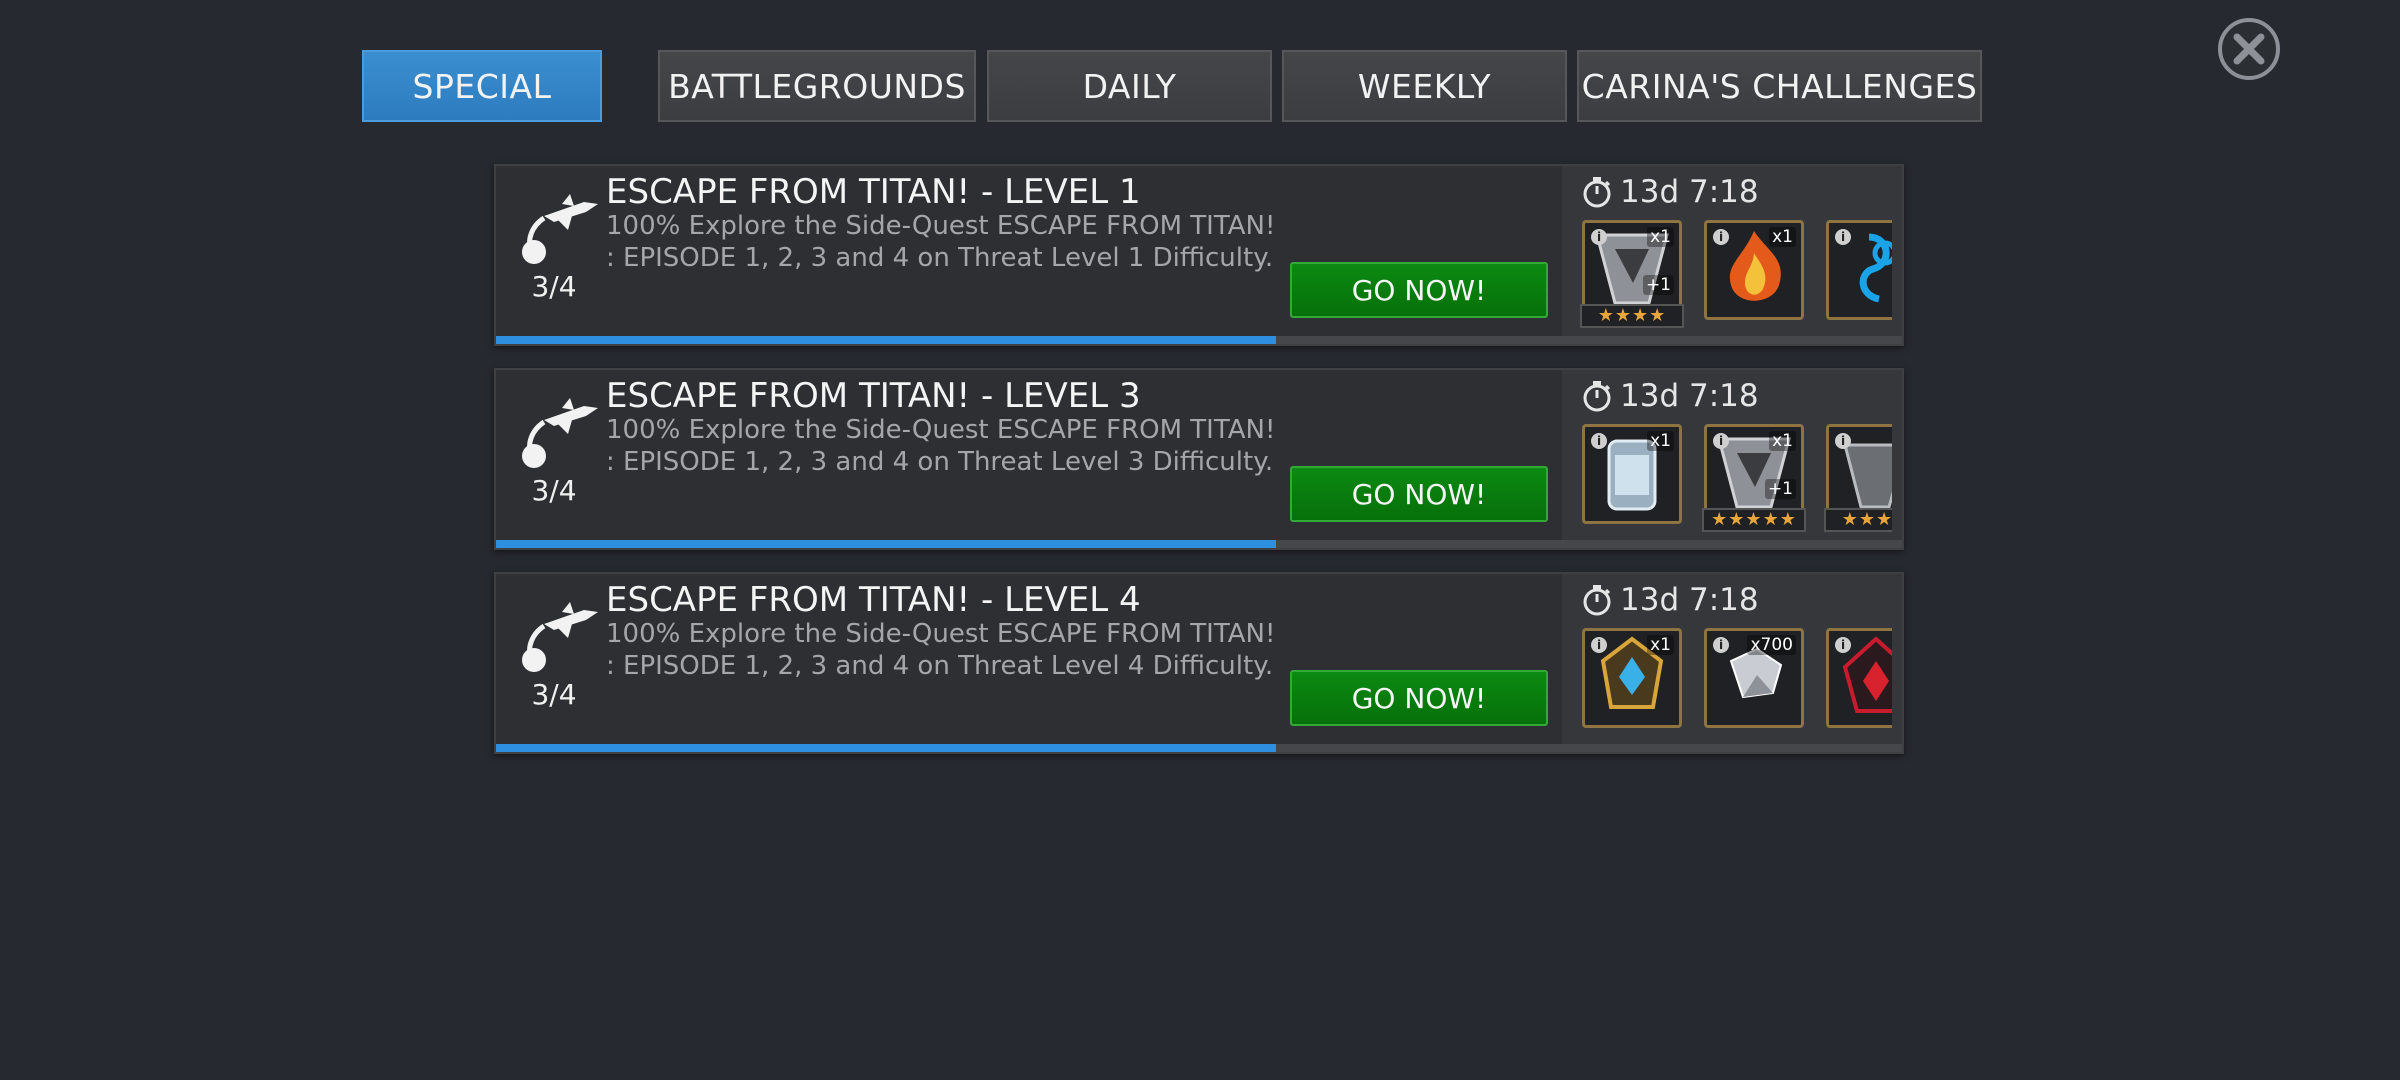 This screenshot has height=1080, width=2400. What do you see at coordinates (1771, 645) in the screenshot?
I see `reward-quantity: x700` at bounding box center [1771, 645].